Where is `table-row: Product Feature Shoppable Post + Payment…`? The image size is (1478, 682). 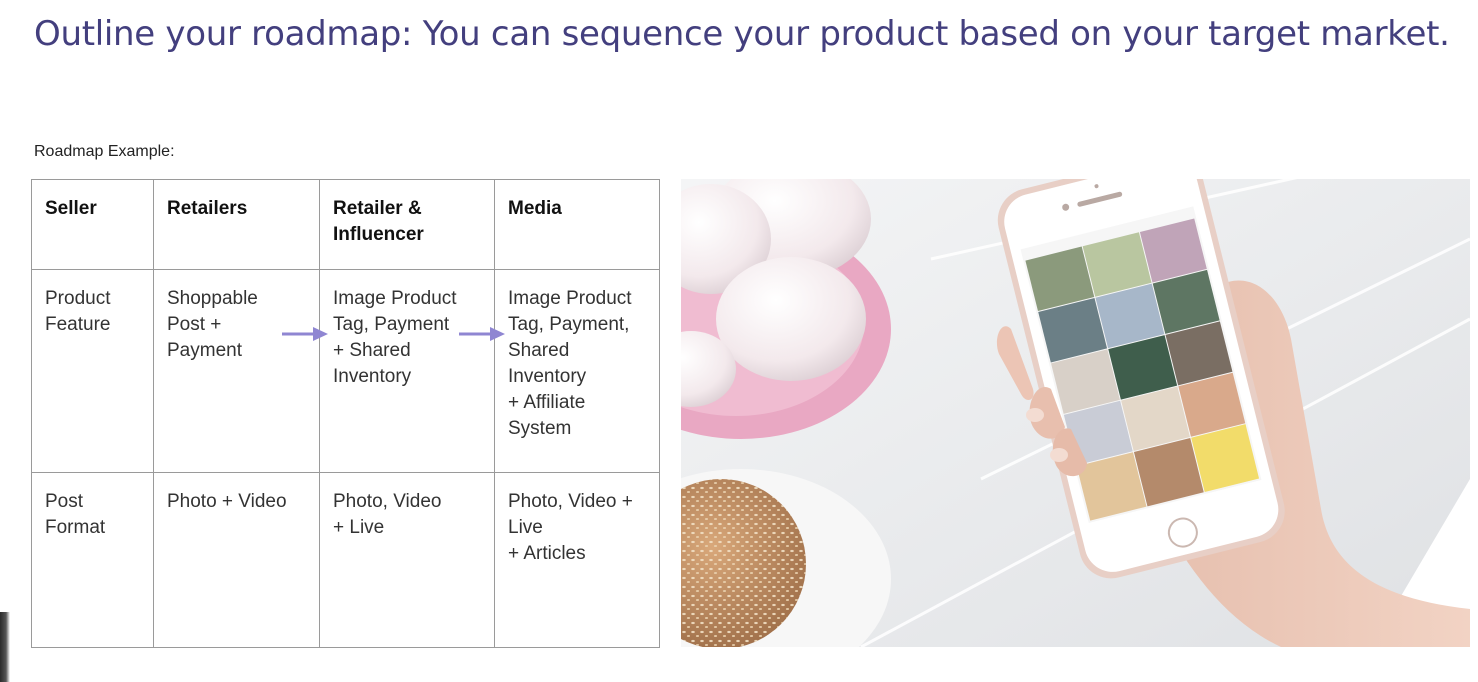 table-row: Product Feature Shoppable Post + Payment… is located at coordinates (345, 371).